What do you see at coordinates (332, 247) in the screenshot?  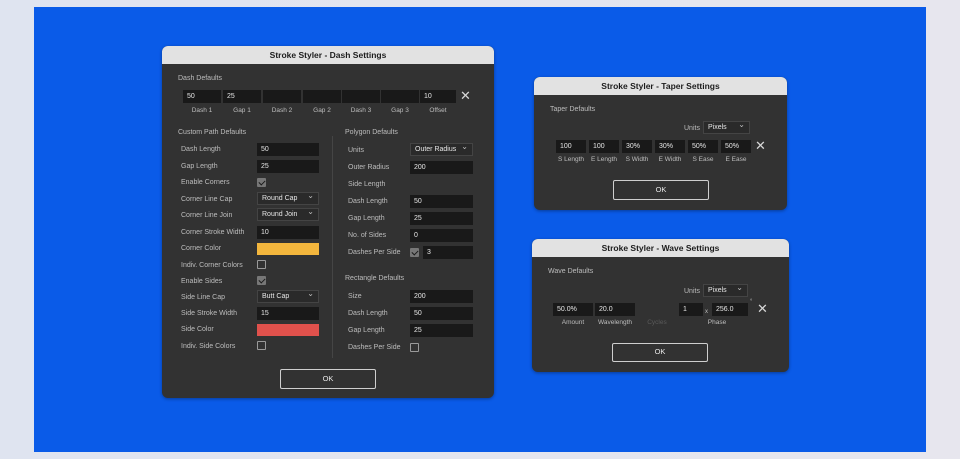 I see `column-divider` at bounding box center [332, 247].